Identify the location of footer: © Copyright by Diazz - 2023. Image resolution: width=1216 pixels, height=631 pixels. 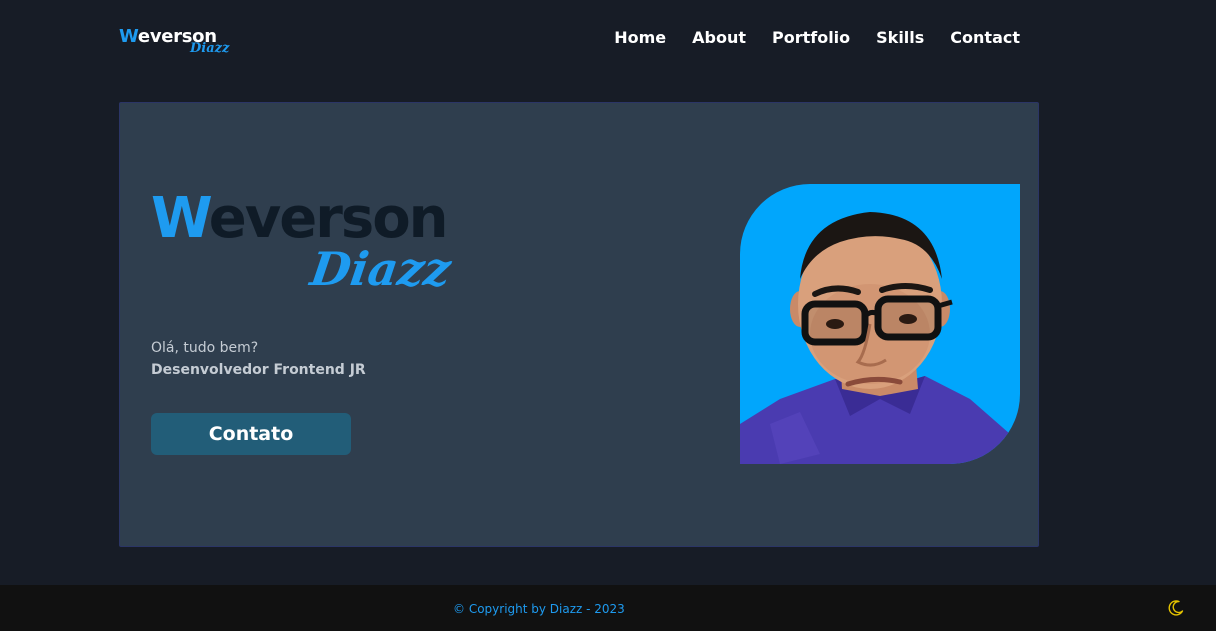
(608, 608).